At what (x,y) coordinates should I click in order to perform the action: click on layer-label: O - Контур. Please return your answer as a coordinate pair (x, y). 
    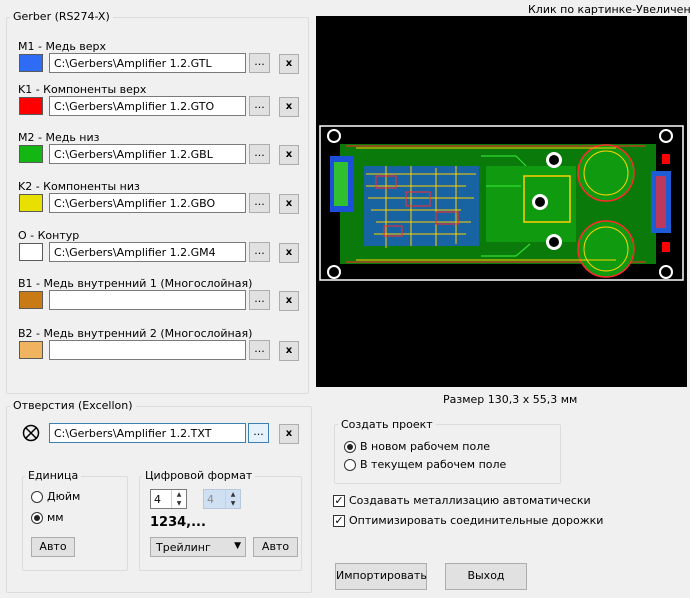
    Looking at the image, I should click on (49, 235).